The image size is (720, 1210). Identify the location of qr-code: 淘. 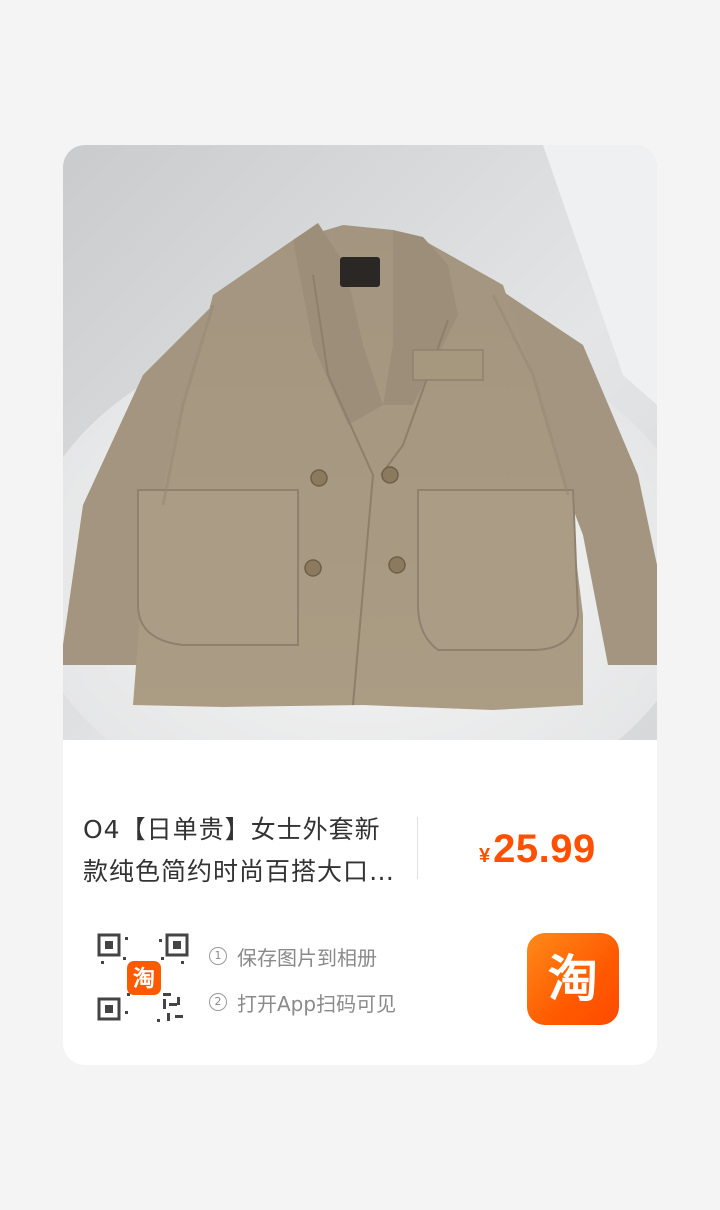
(144, 980).